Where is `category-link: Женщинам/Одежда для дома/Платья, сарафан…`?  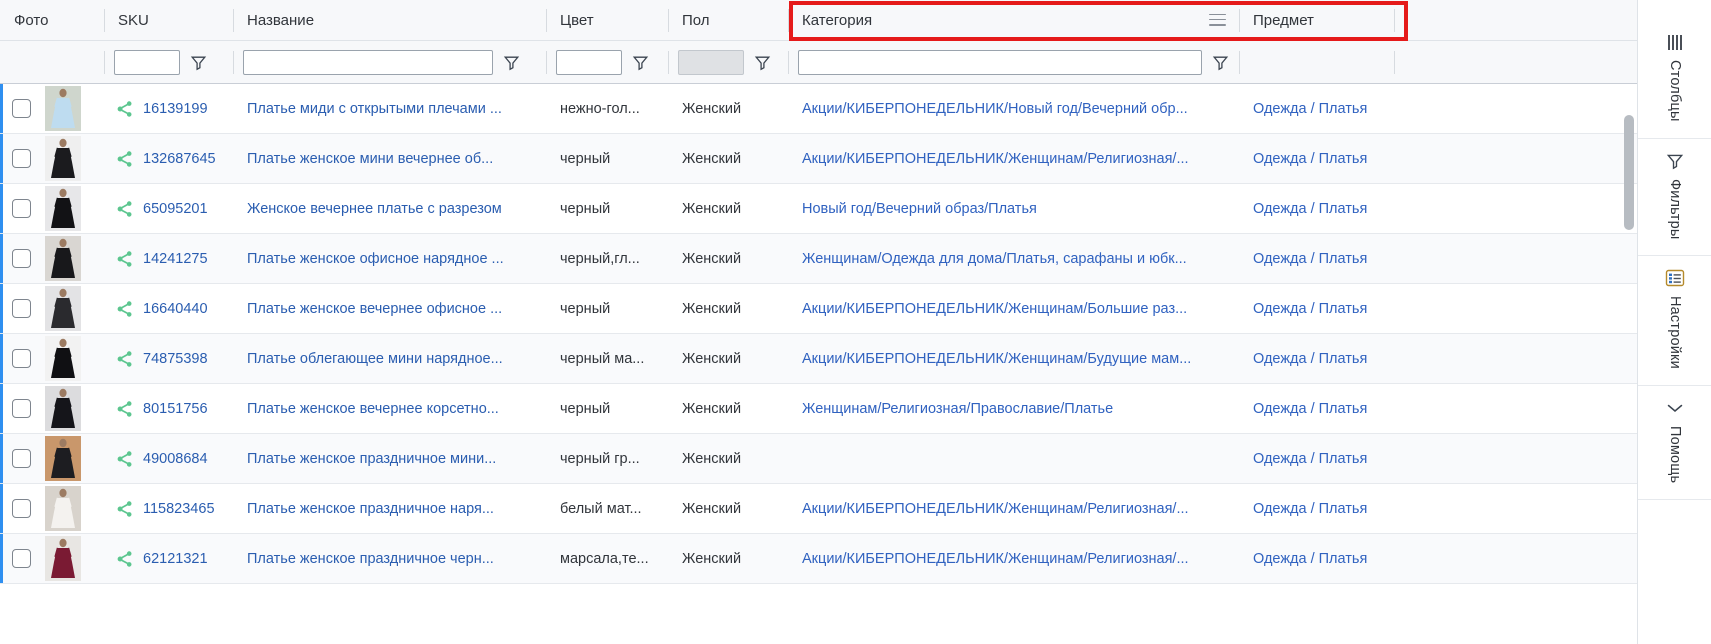 category-link: Женщинам/Одежда для дома/Платья, сарафан… is located at coordinates (994, 259).